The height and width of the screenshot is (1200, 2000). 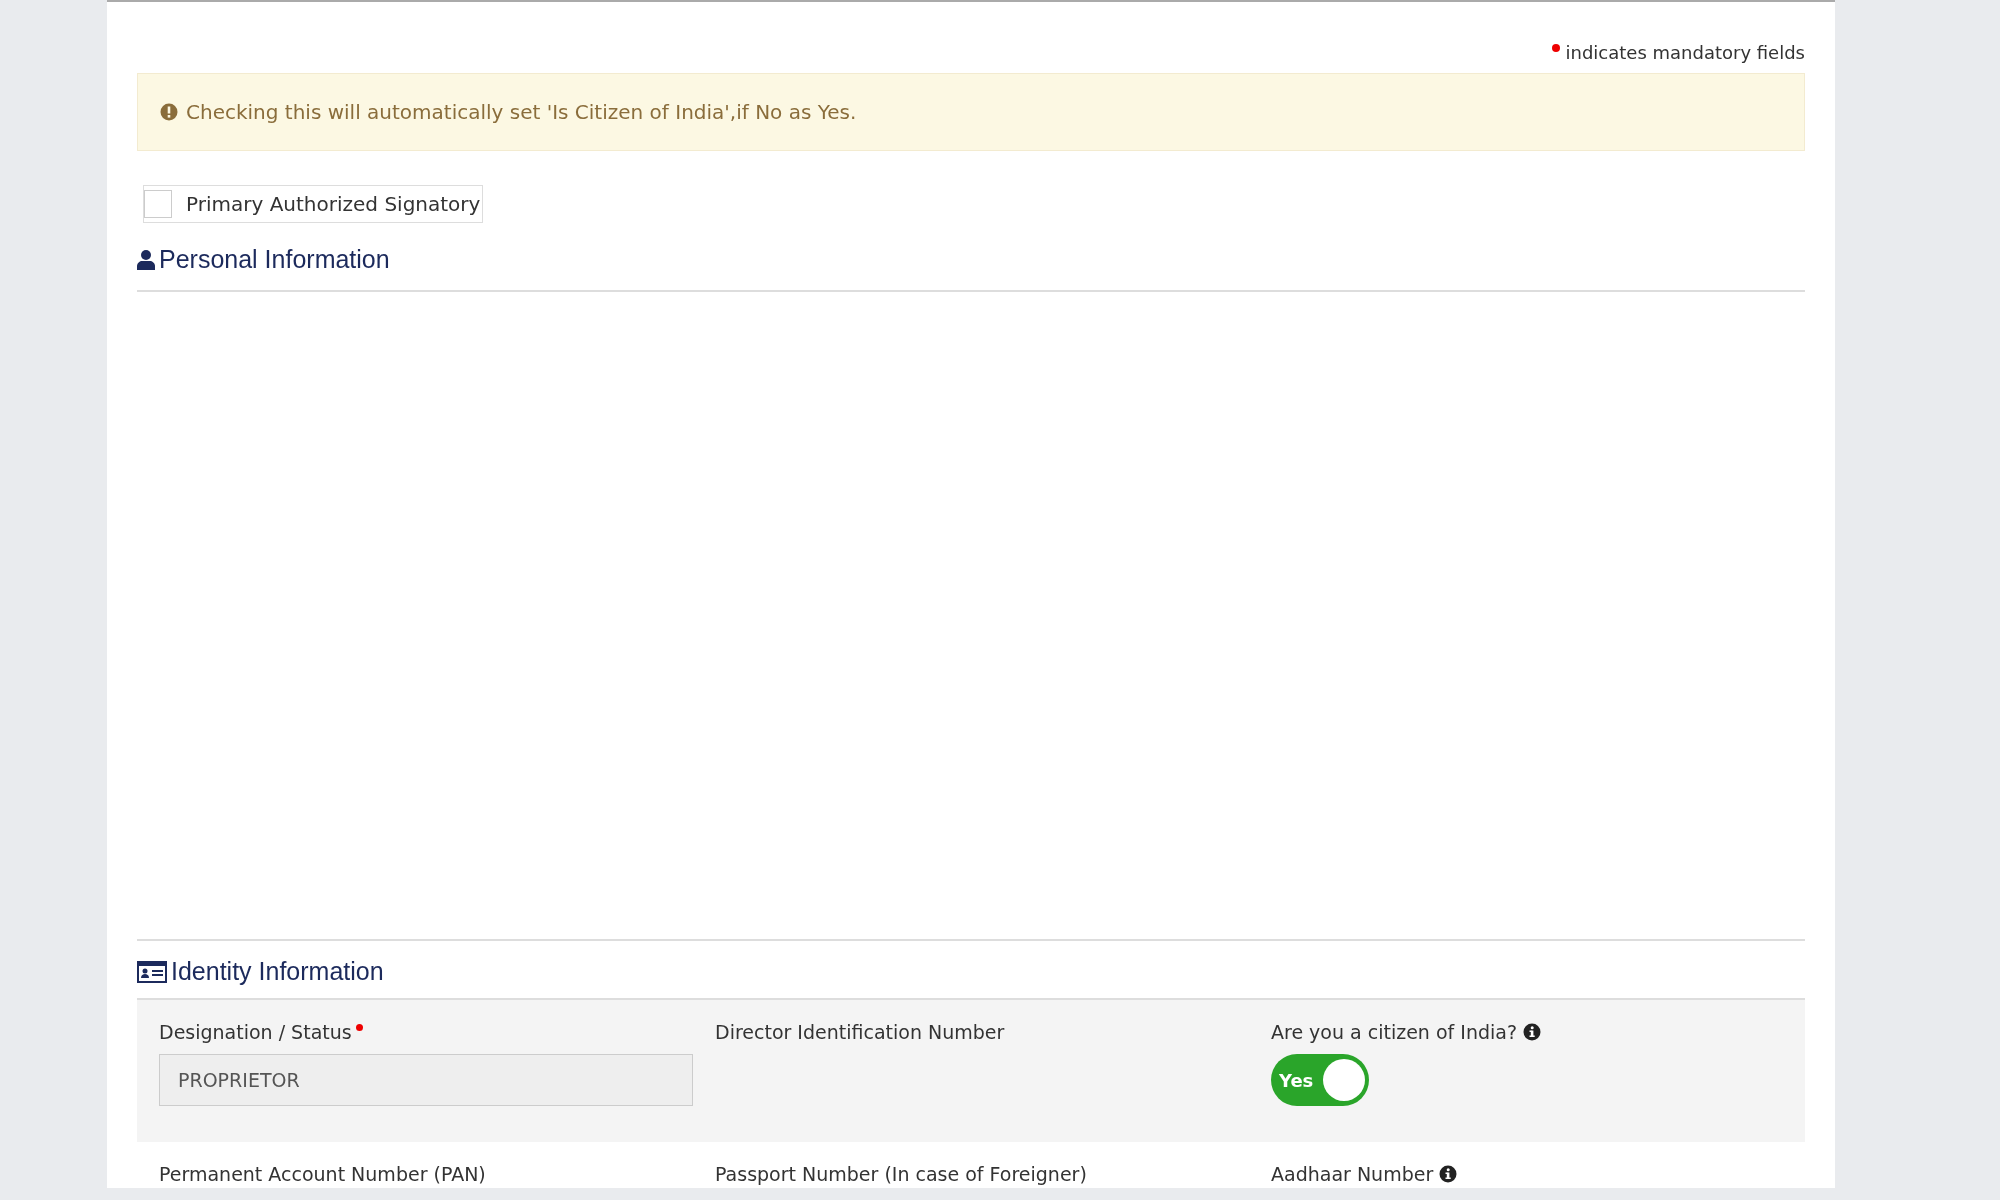 I want to click on field-label: Designation / Status, so click(x=255, y=1032).